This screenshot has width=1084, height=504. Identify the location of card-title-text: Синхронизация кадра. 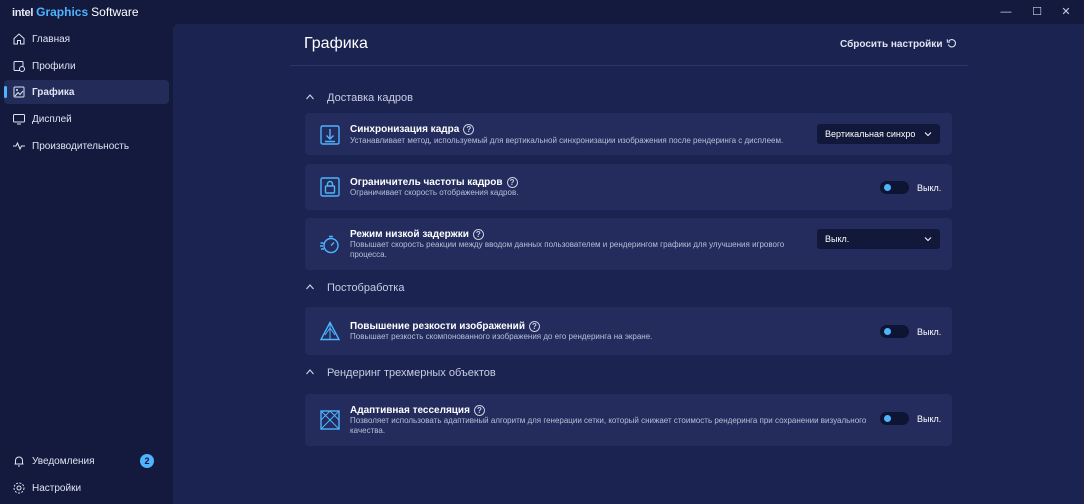
(405, 129).